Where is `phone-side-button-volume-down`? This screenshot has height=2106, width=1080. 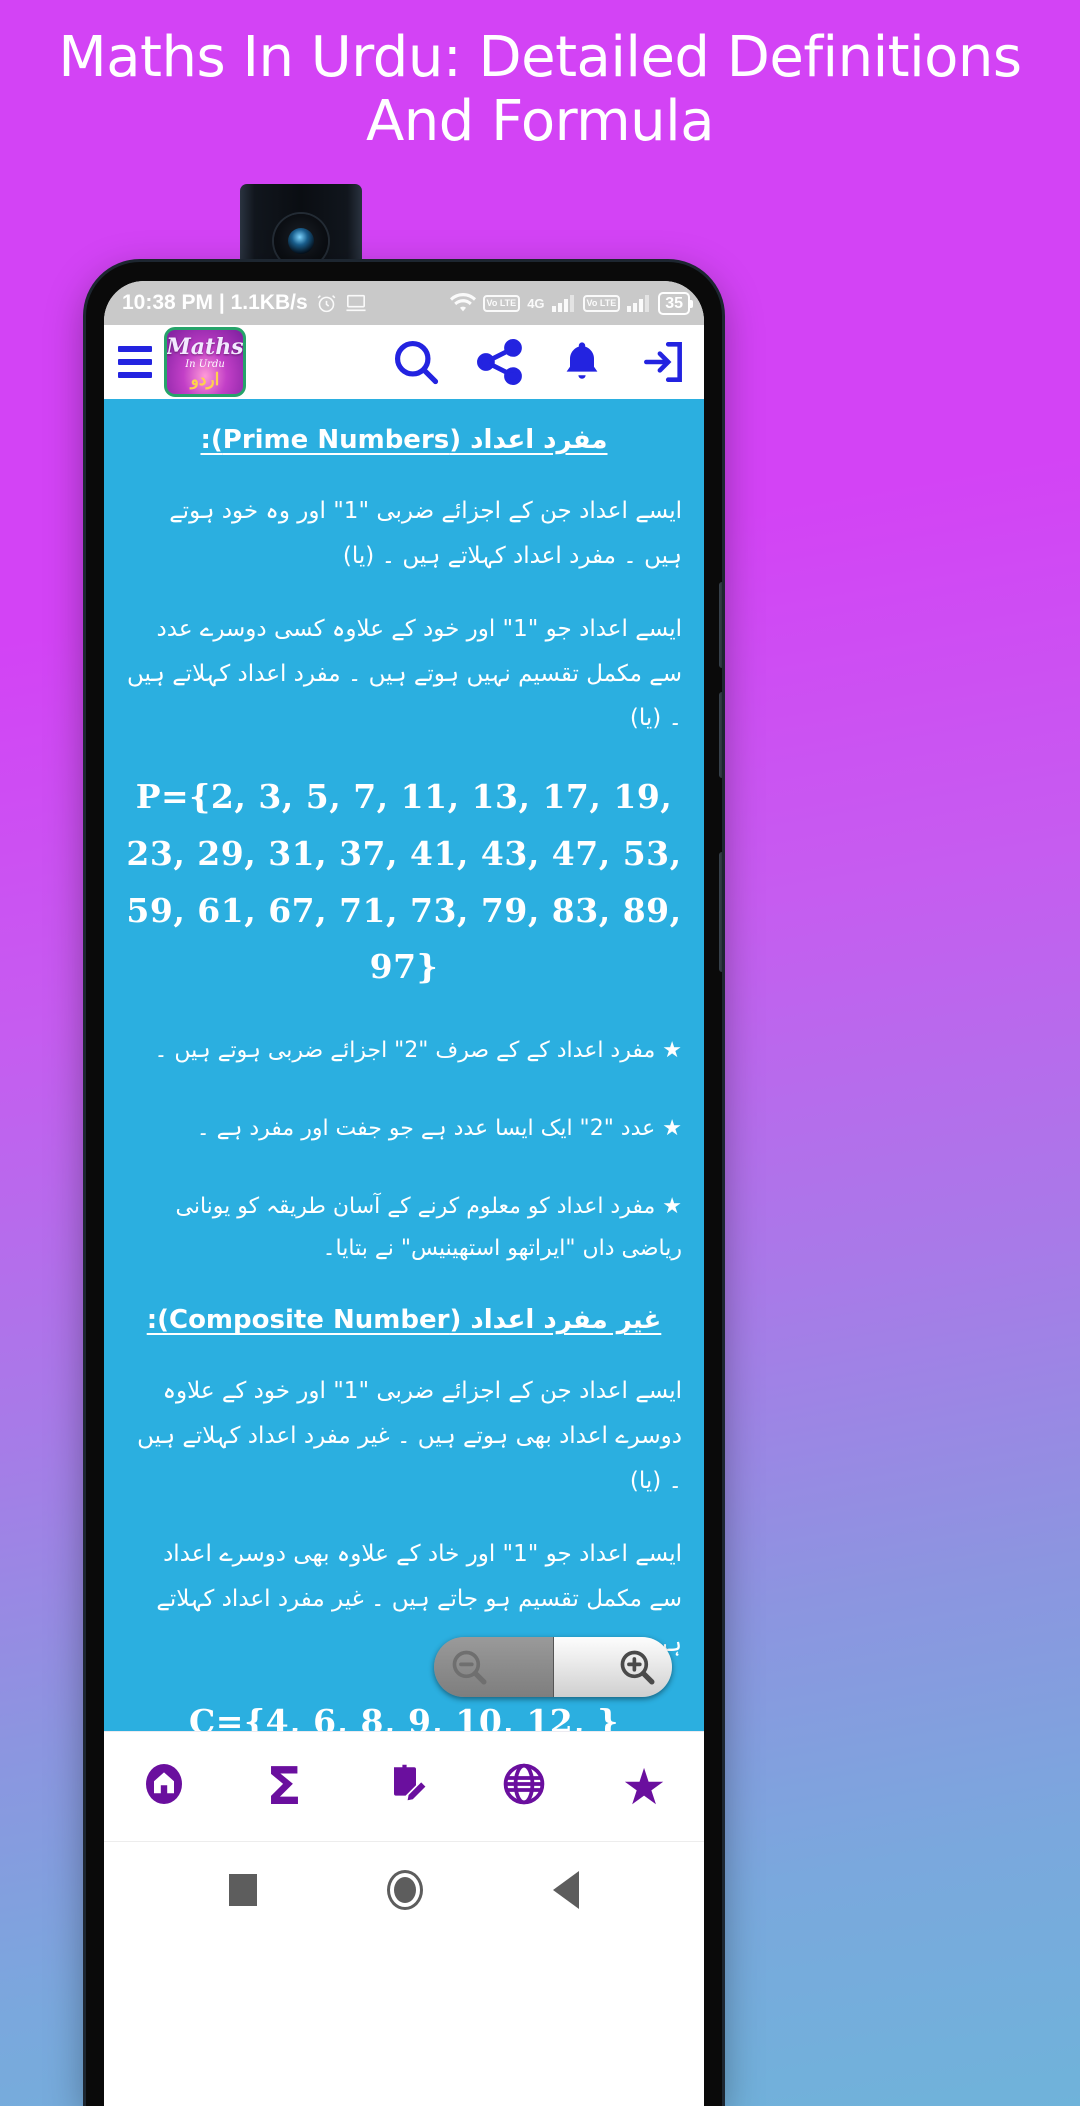 phone-side-button-volume-down is located at coordinates (720, 735).